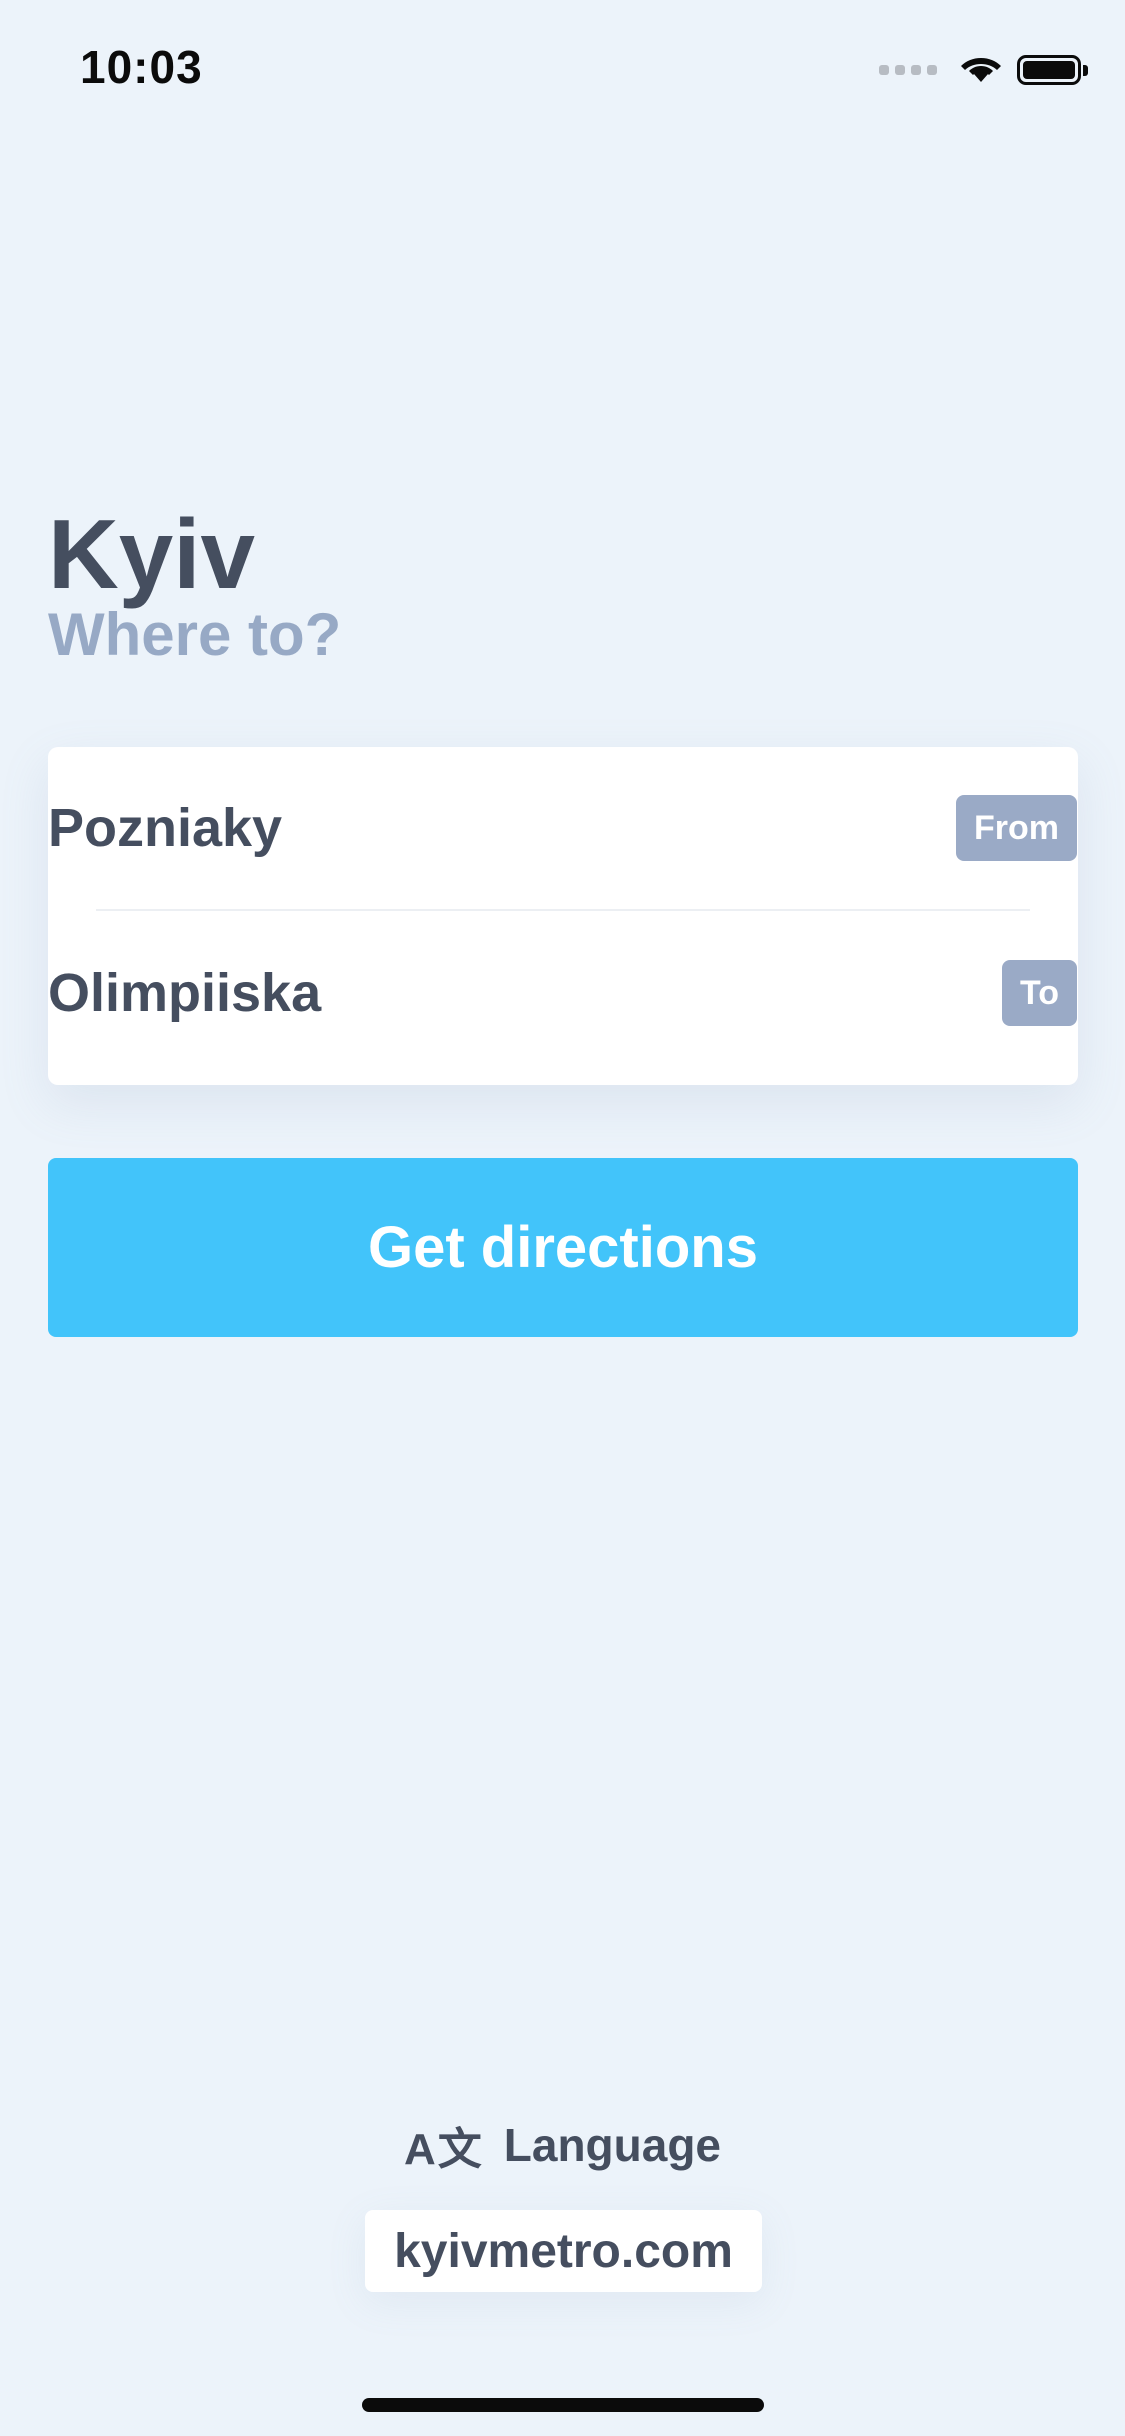 Image resolution: width=1125 pixels, height=2436 pixels. Describe the element at coordinates (152, 554) in the screenshot. I see `city-title: Kyiv` at that location.